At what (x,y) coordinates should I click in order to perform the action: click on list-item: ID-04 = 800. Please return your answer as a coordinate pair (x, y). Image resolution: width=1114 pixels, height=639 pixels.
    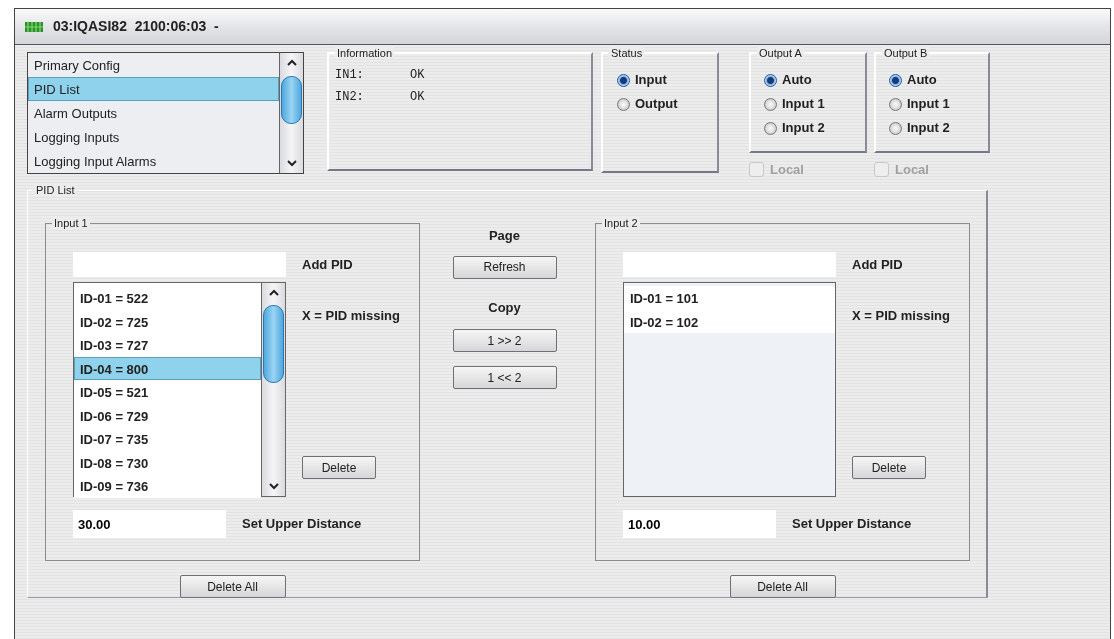
    Looking at the image, I should click on (167, 368).